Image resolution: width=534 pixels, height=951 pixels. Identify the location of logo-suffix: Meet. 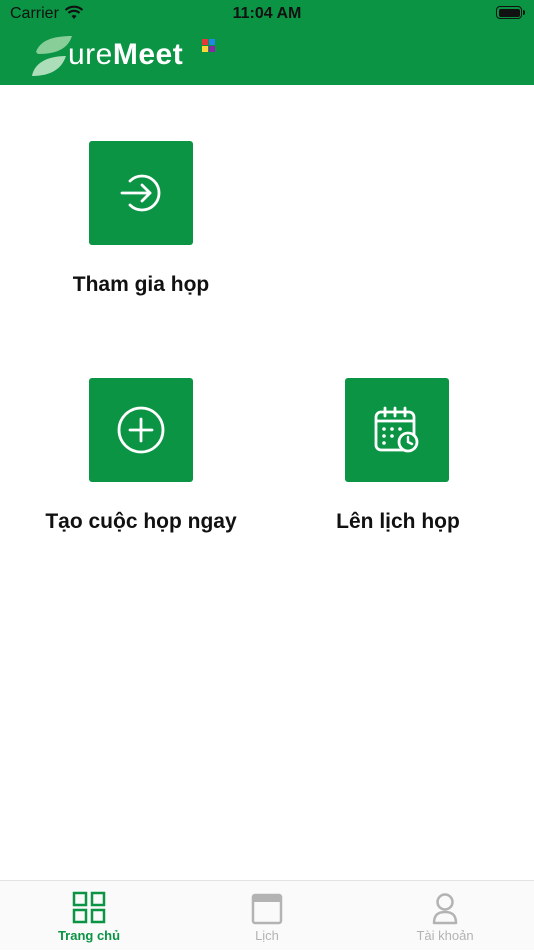
(148, 54).